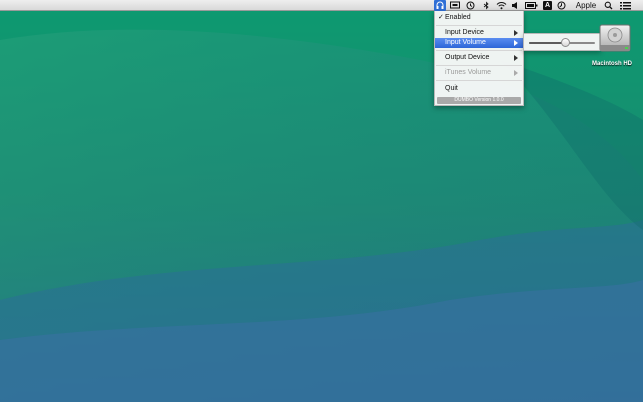  What do you see at coordinates (464, 32) in the screenshot?
I see `menu-item-label: Input Device` at bounding box center [464, 32].